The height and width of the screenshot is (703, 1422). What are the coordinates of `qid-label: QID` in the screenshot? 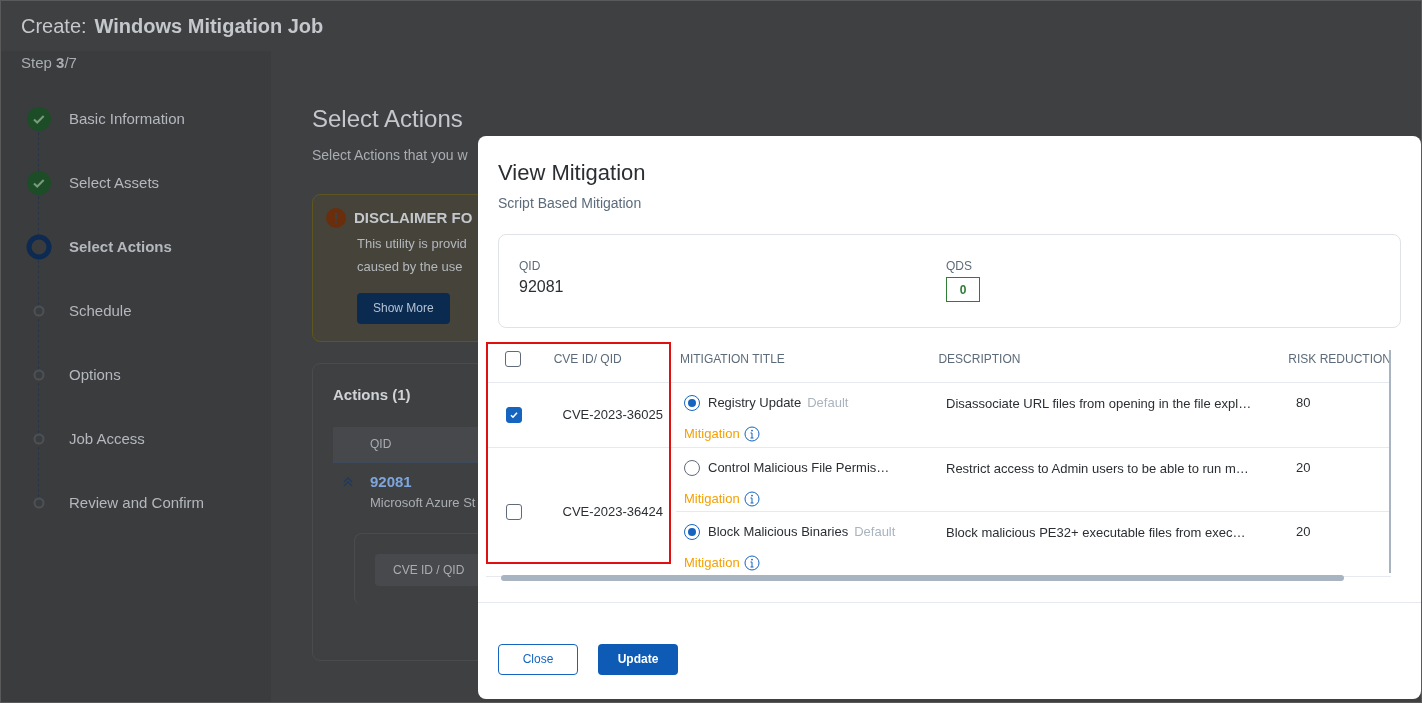 It's located at (530, 266).